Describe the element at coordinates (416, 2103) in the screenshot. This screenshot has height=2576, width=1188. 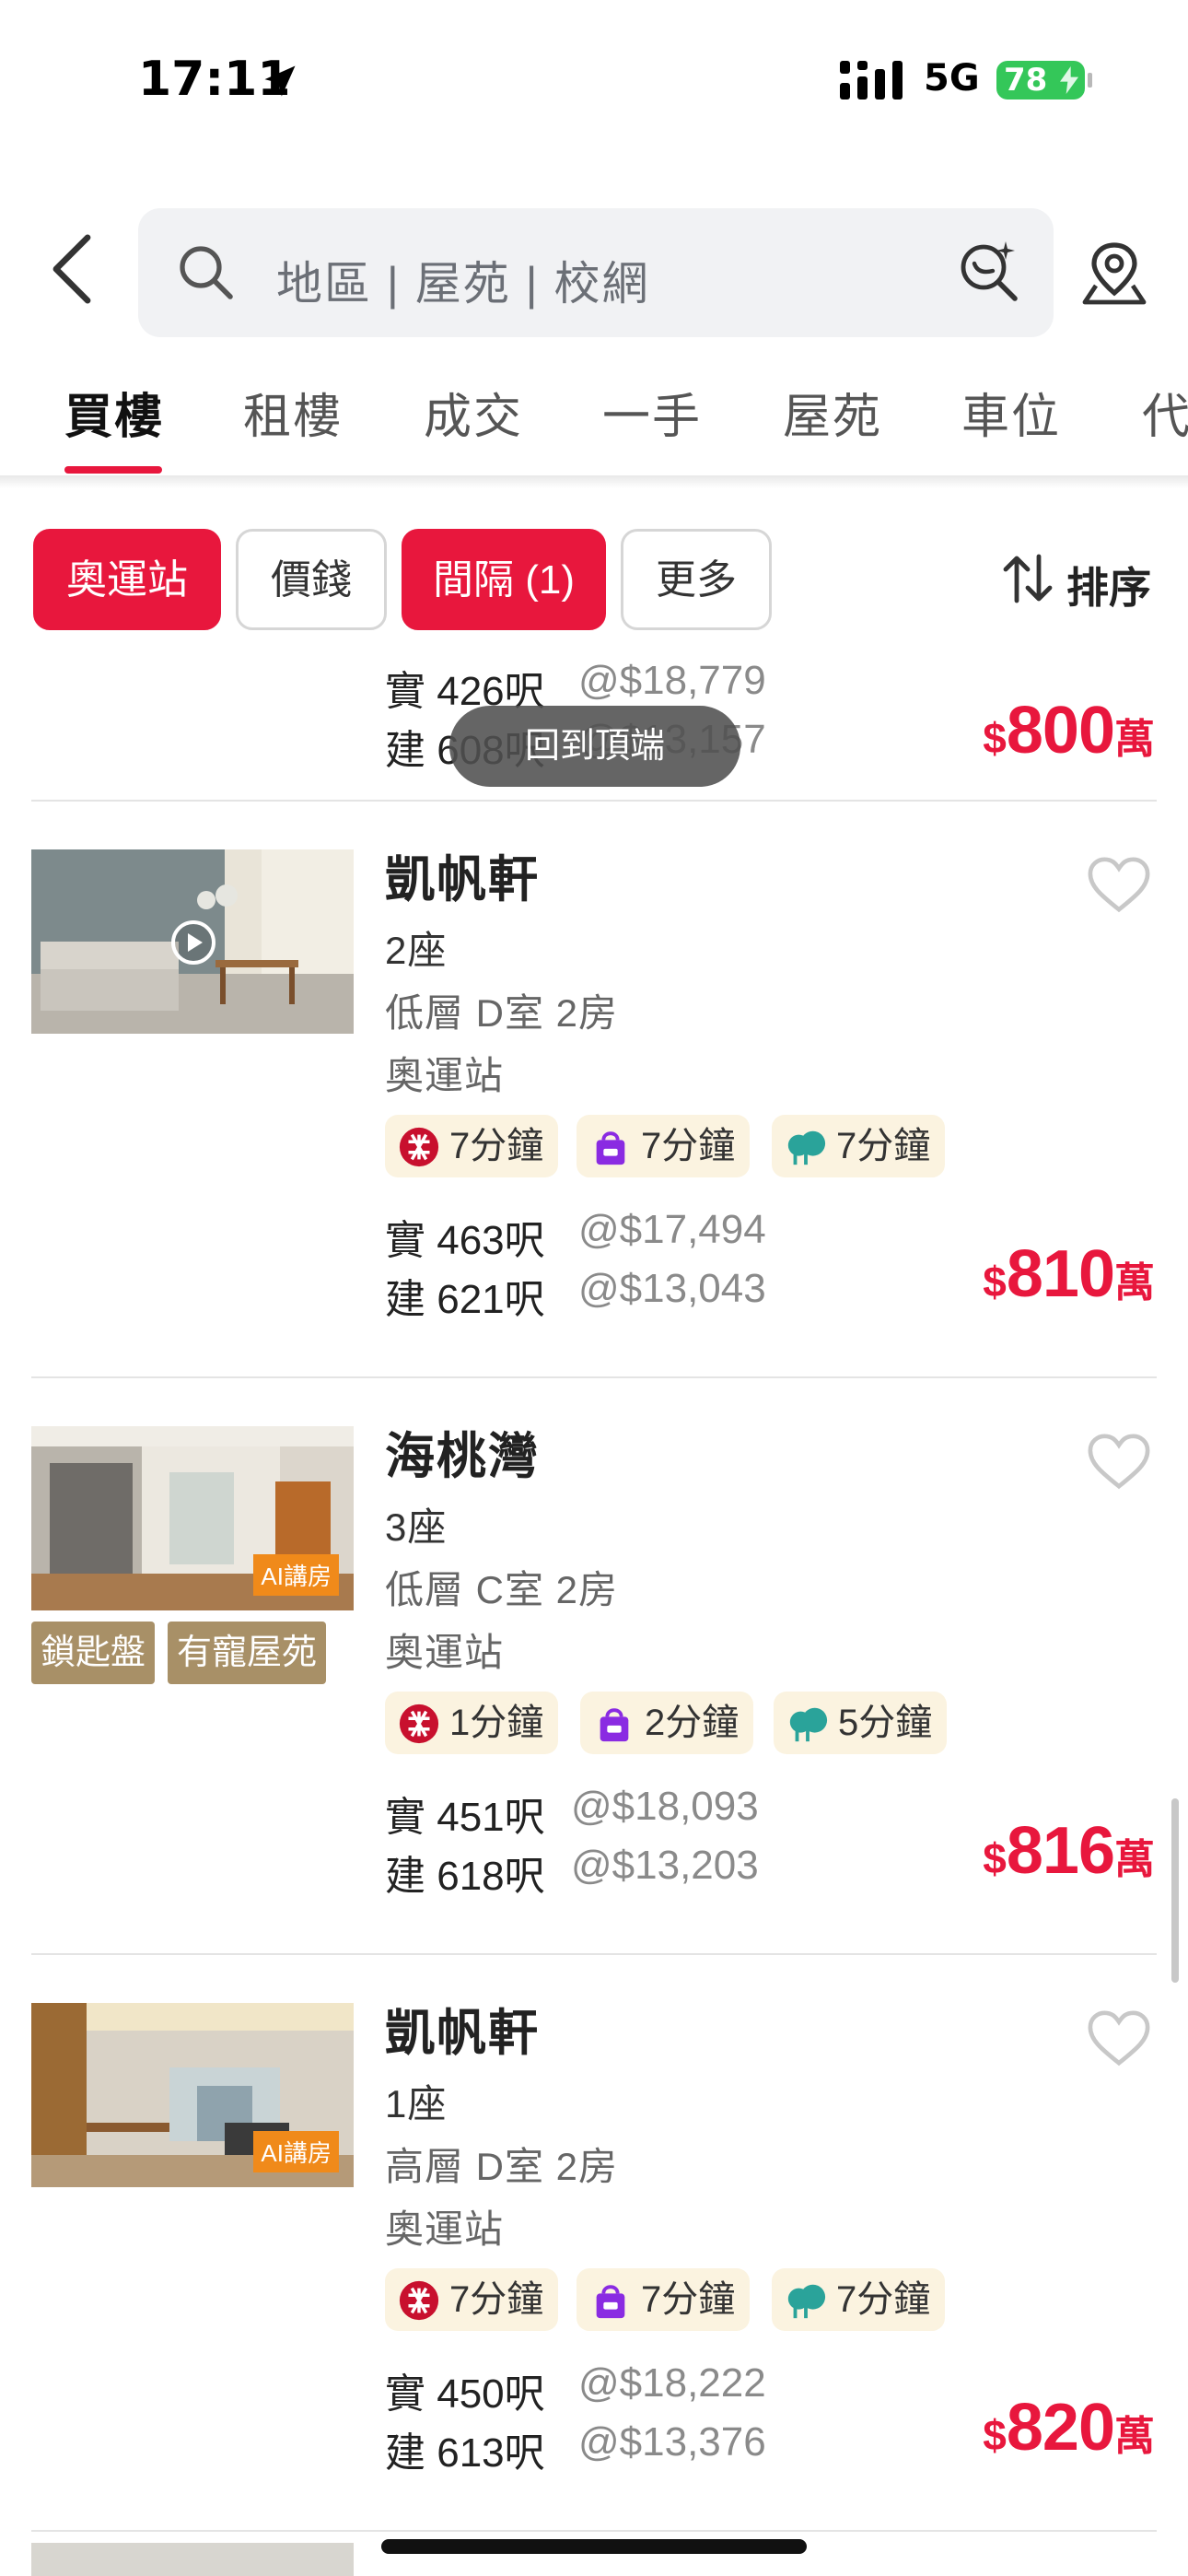
I see `block-label: 1座` at that location.